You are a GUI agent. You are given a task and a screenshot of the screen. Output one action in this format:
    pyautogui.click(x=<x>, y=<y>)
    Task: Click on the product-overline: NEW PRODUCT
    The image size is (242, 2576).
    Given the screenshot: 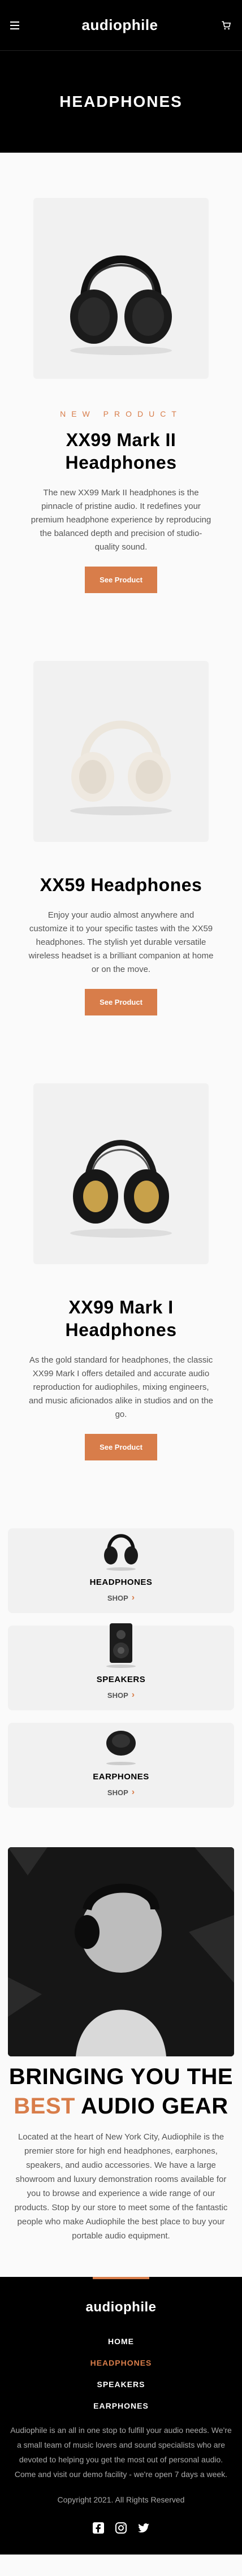 What is the action you would take?
    pyautogui.click(x=121, y=413)
    